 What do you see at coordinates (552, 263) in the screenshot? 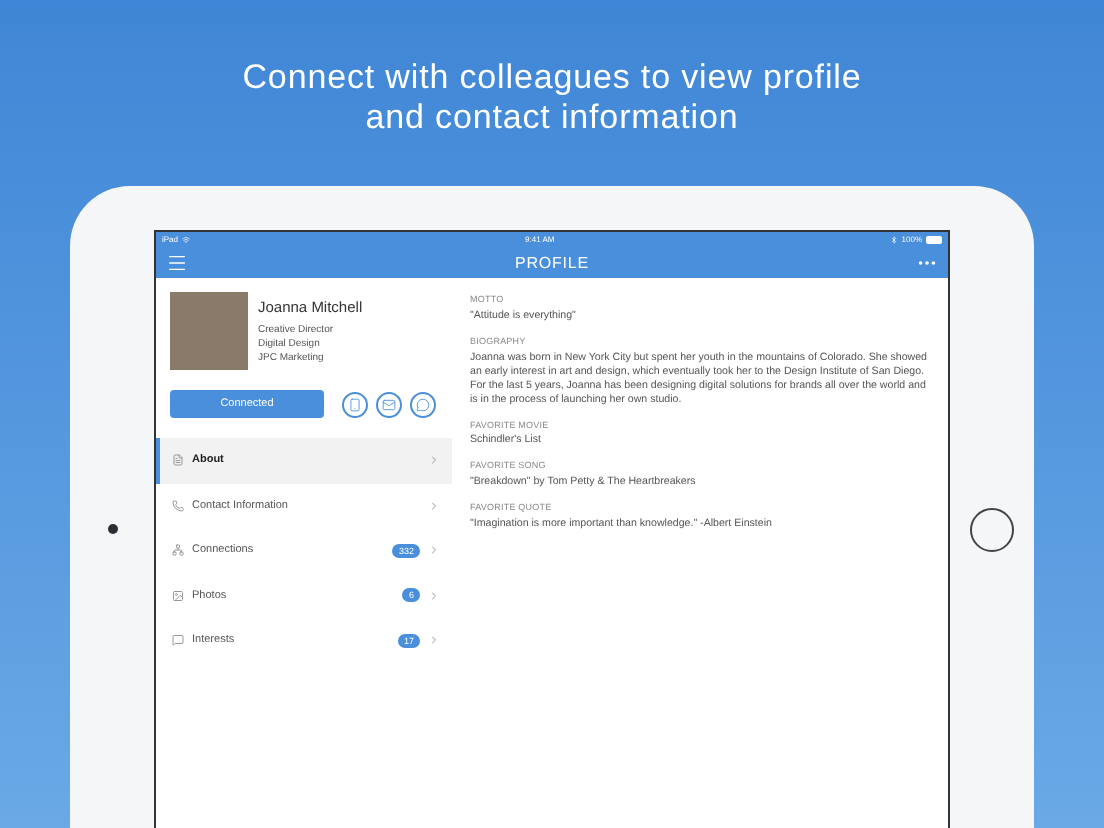
I see `nav-title: PROFILE` at bounding box center [552, 263].